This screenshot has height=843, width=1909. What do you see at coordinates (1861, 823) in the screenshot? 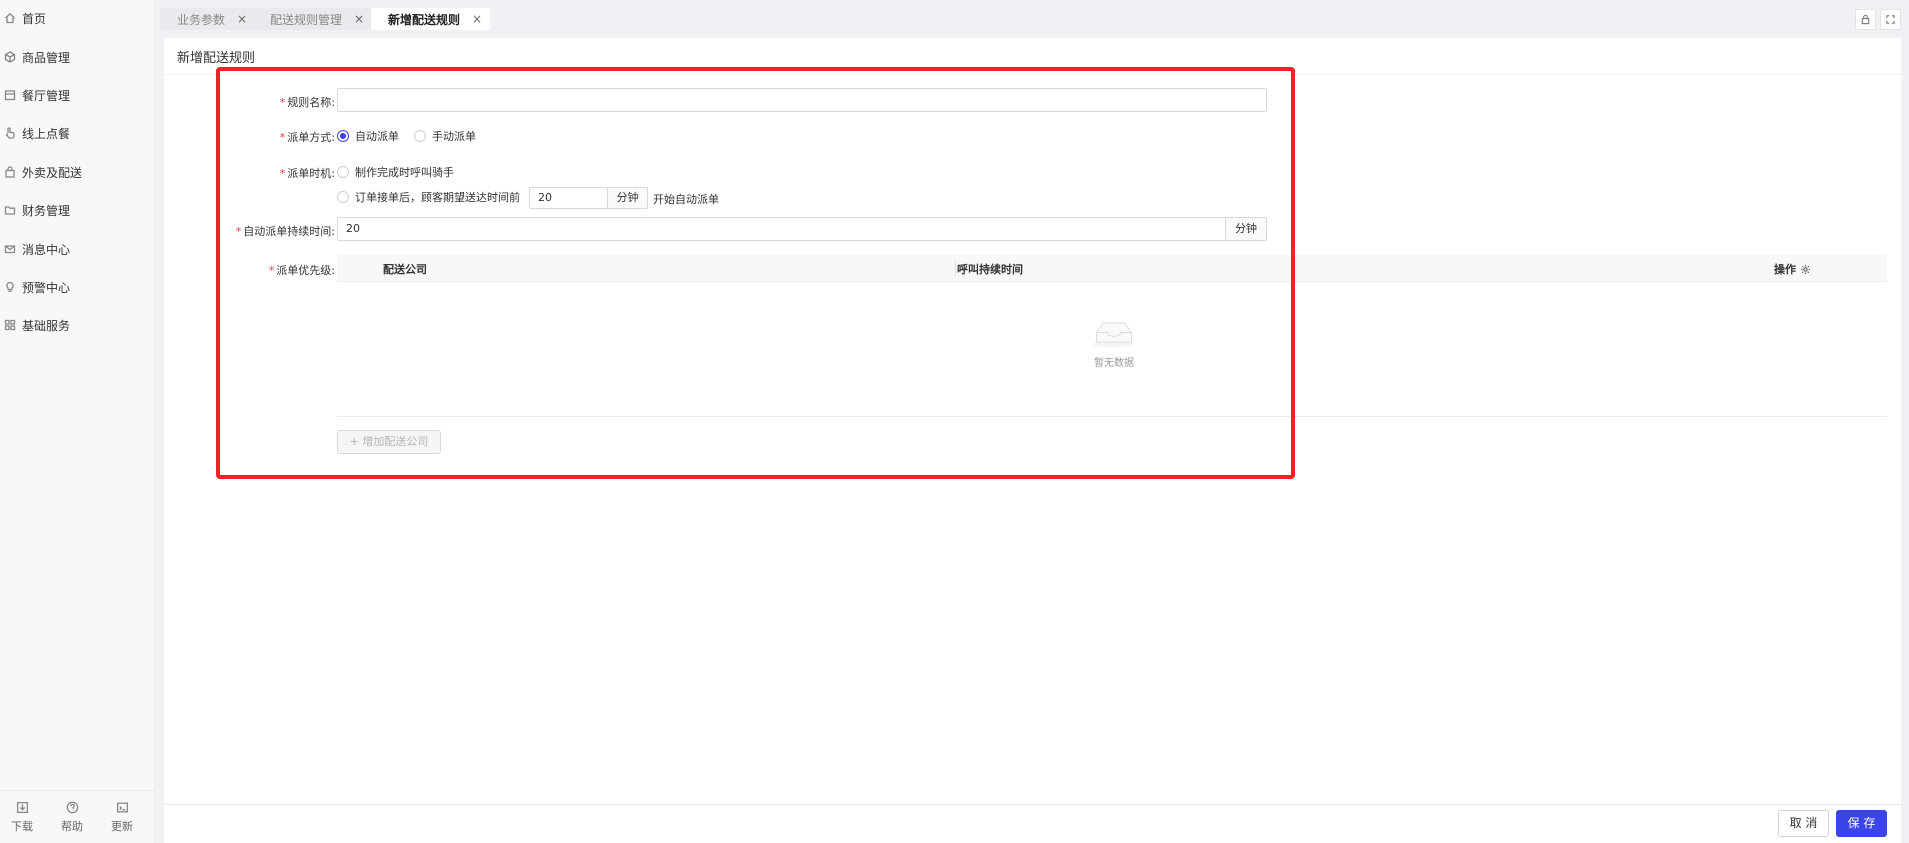
I see `save-button: 保 存` at bounding box center [1861, 823].